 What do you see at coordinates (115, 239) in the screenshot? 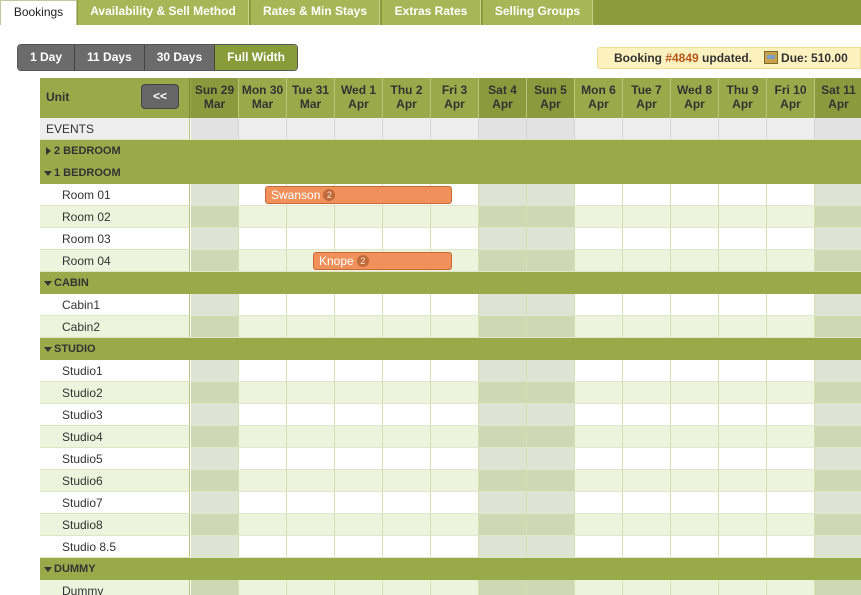
I see `unit-label: Room 03` at bounding box center [115, 239].